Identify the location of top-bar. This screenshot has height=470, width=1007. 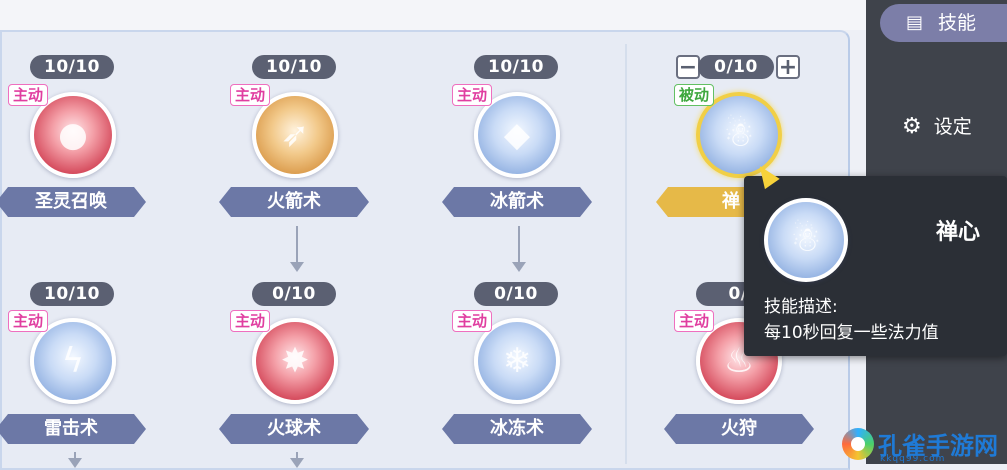
(433, 15).